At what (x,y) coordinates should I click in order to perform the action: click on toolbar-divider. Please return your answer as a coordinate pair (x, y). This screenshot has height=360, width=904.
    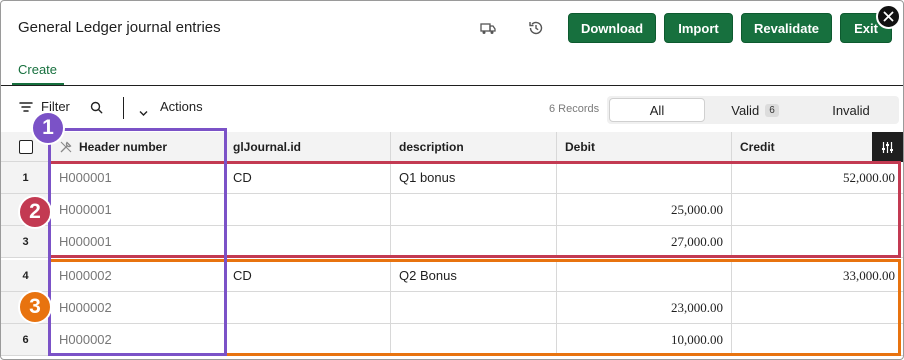
    Looking at the image, I should click on (123, 108).